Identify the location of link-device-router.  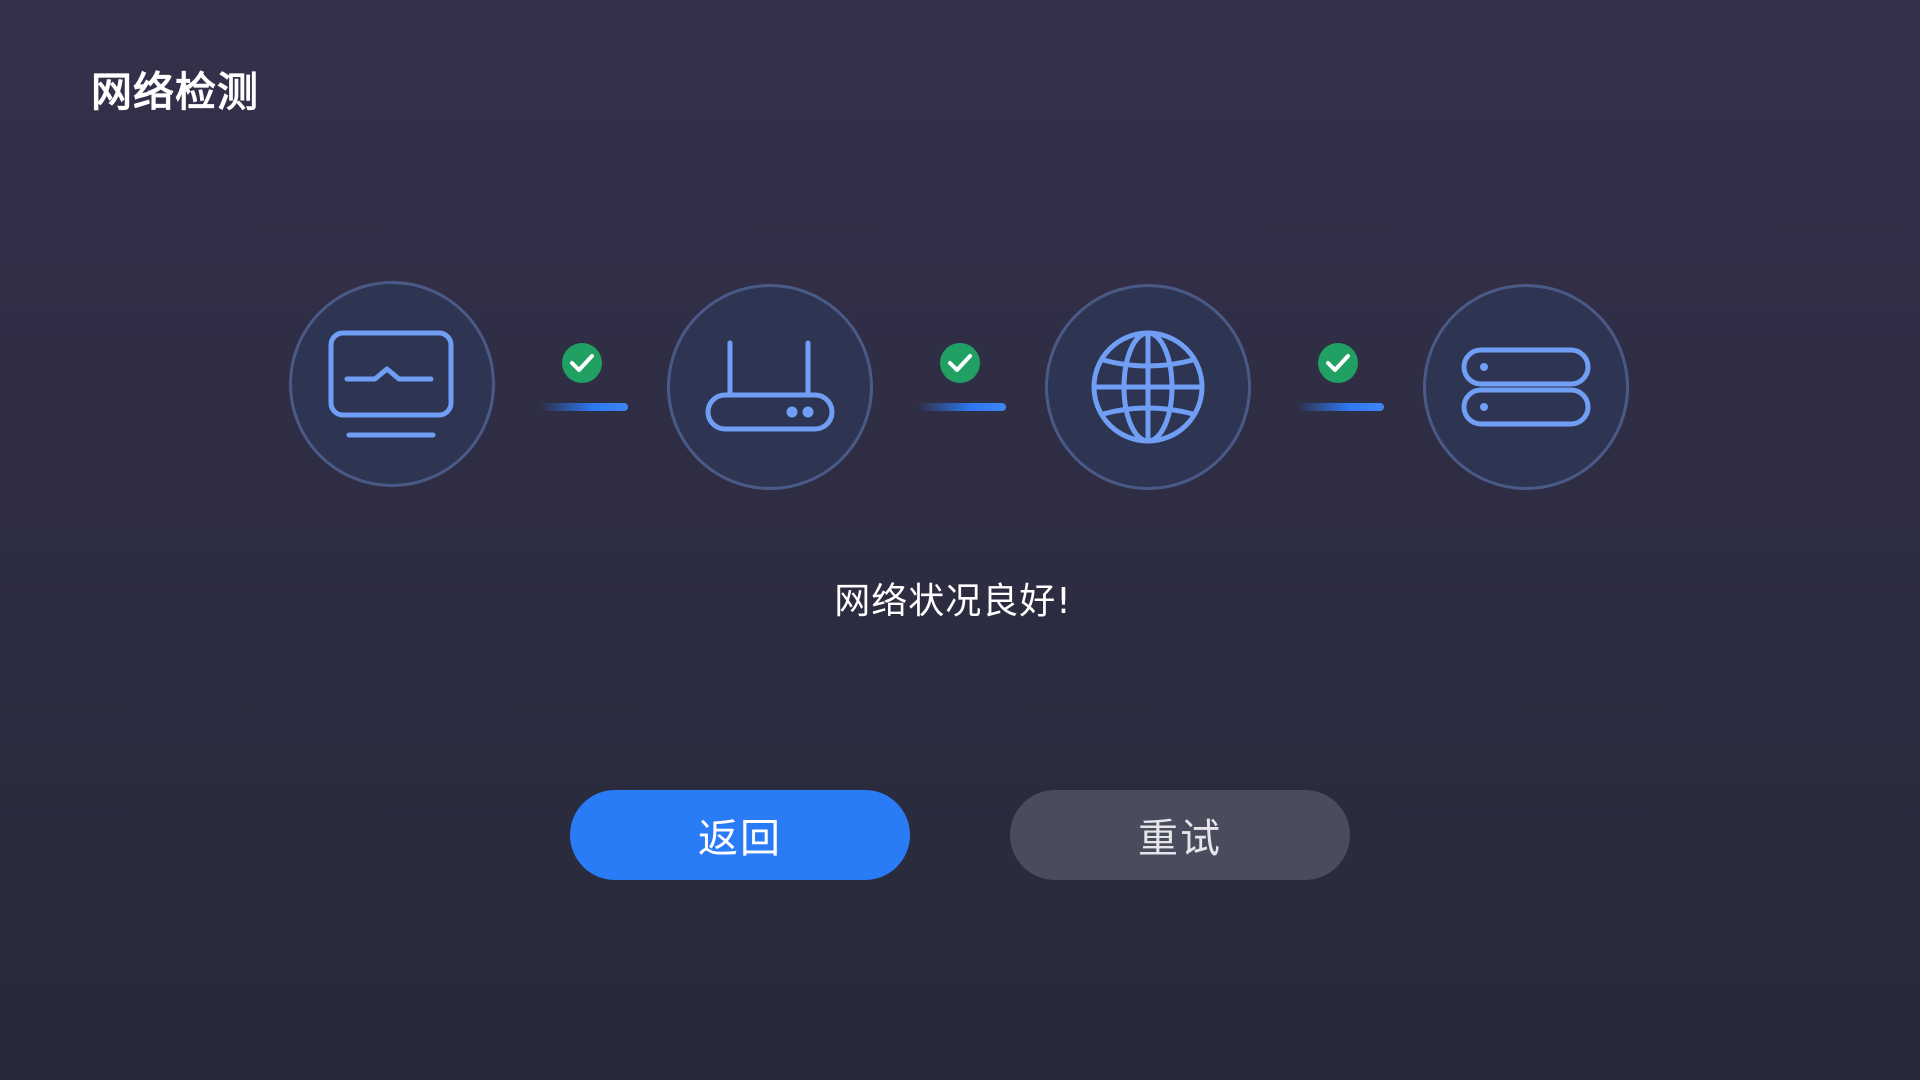
(585, 383).